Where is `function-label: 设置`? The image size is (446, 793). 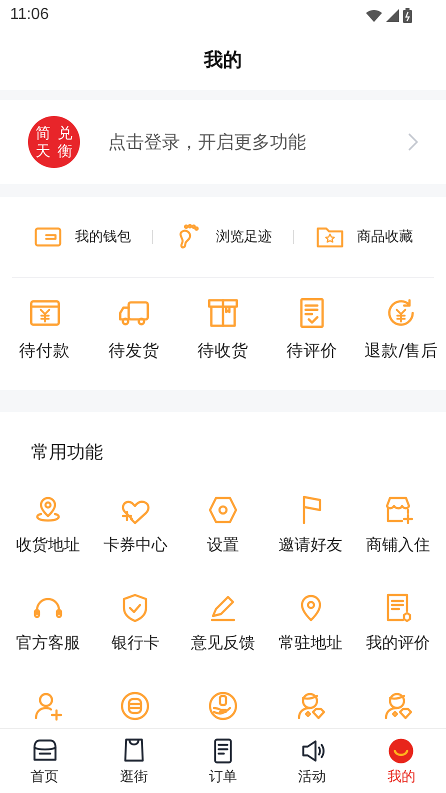 function-label: 设置 is located at coordinates (222, 545).